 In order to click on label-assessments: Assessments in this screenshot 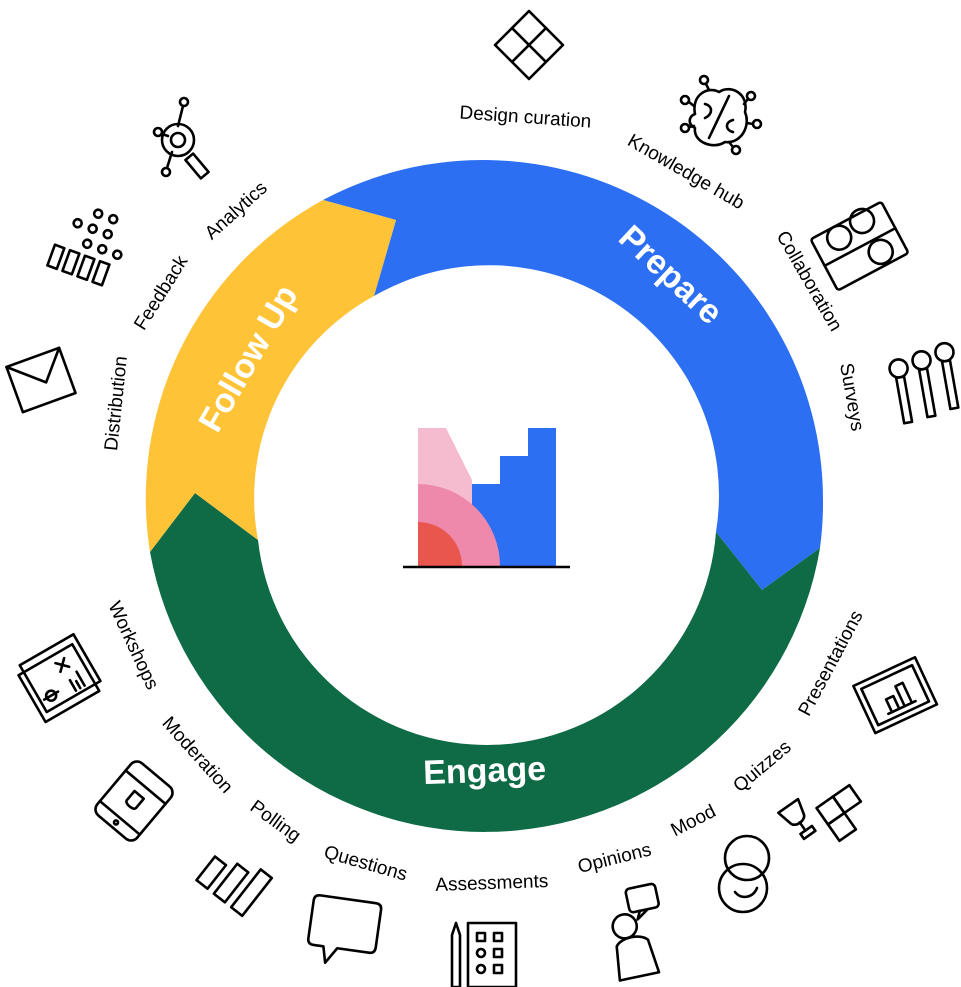, I will do `click(492, 883)`.